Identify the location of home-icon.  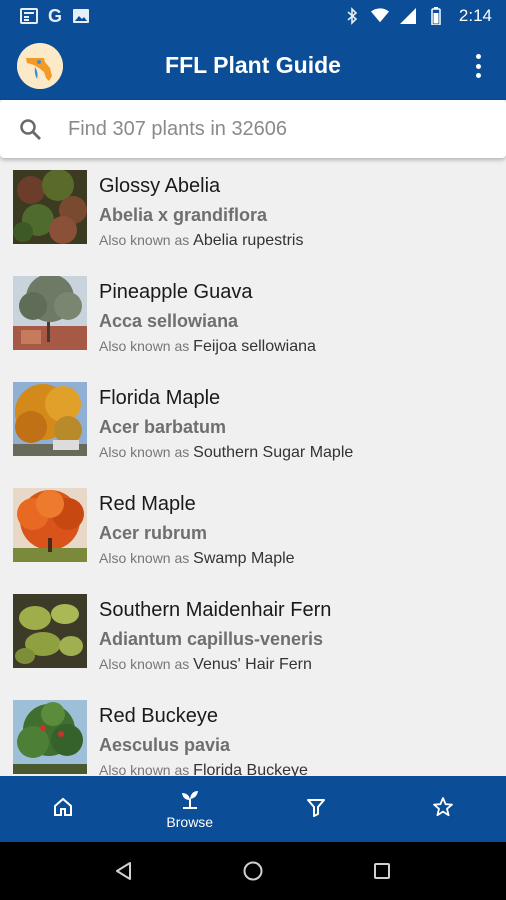
(63, 806).